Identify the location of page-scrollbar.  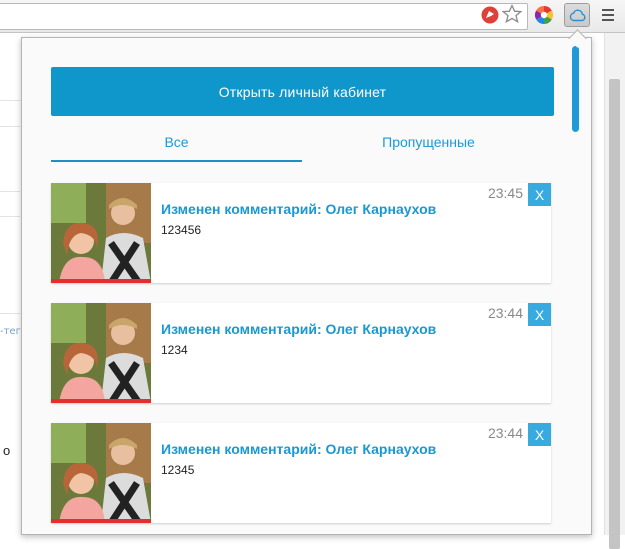
(614, 291).